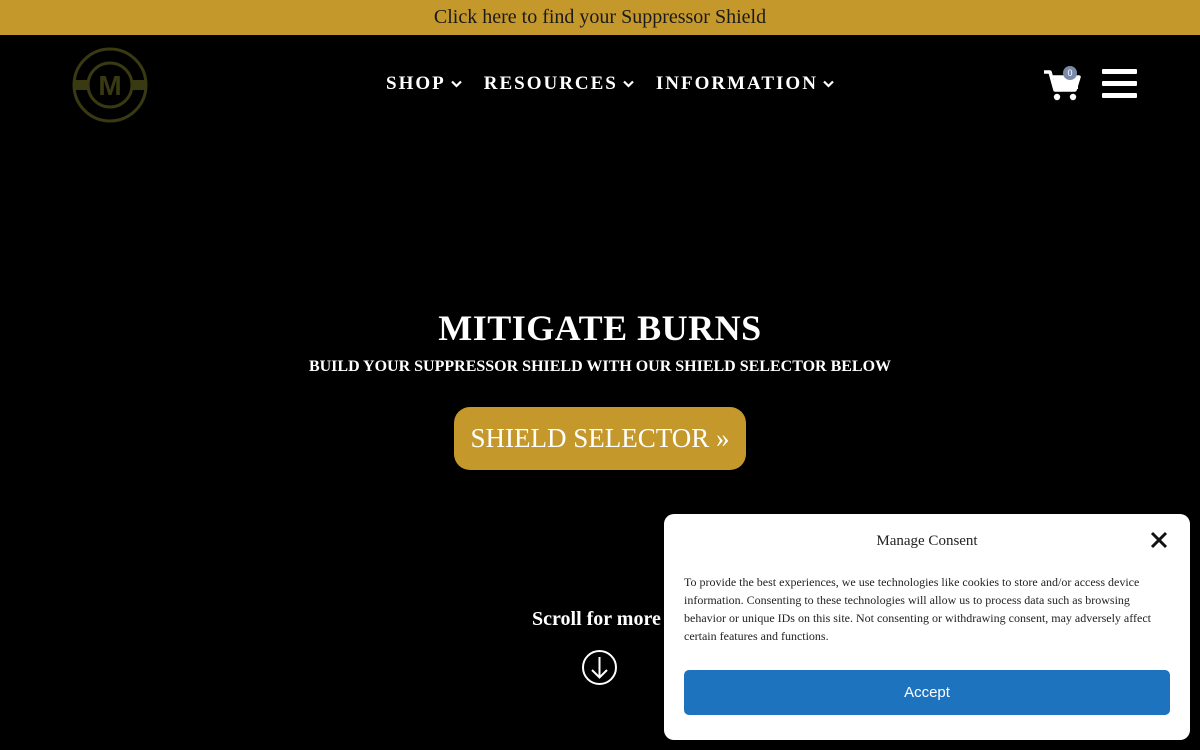 The height and width of the screenshot is (750, 1200). I want to click on scroll-label: Scroll for more, so click(596, 619).